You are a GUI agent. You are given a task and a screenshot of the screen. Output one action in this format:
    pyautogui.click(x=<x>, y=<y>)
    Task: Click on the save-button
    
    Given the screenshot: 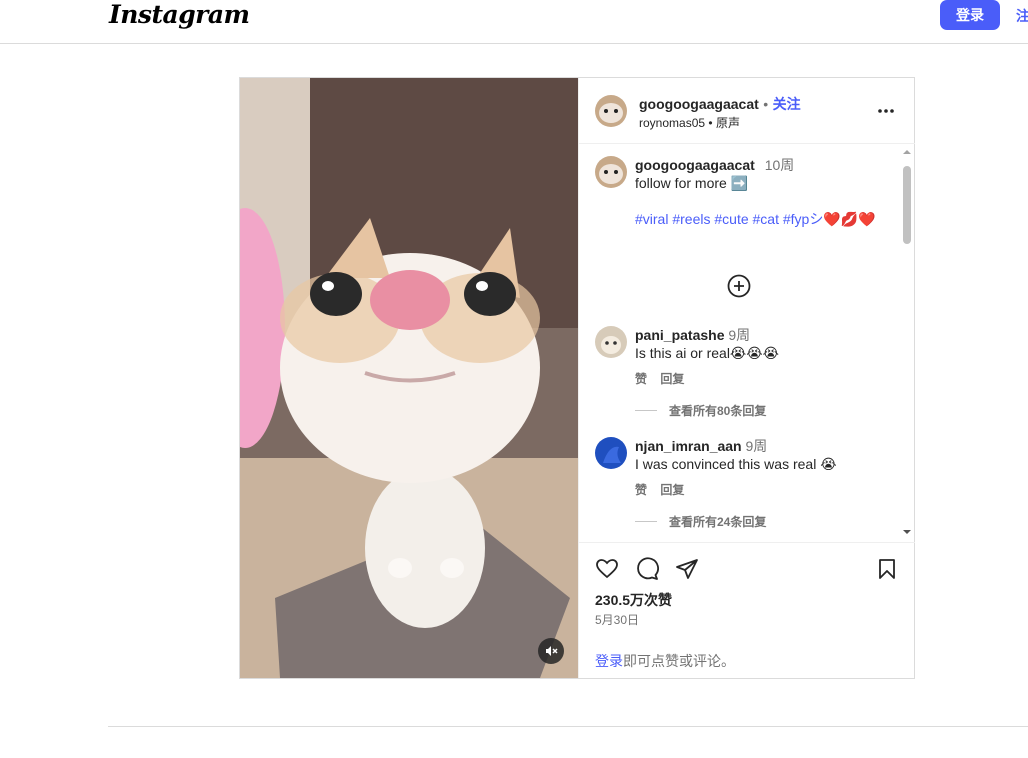 What is the action you would take?
    pyautogui.click(x=887, y=571)
    